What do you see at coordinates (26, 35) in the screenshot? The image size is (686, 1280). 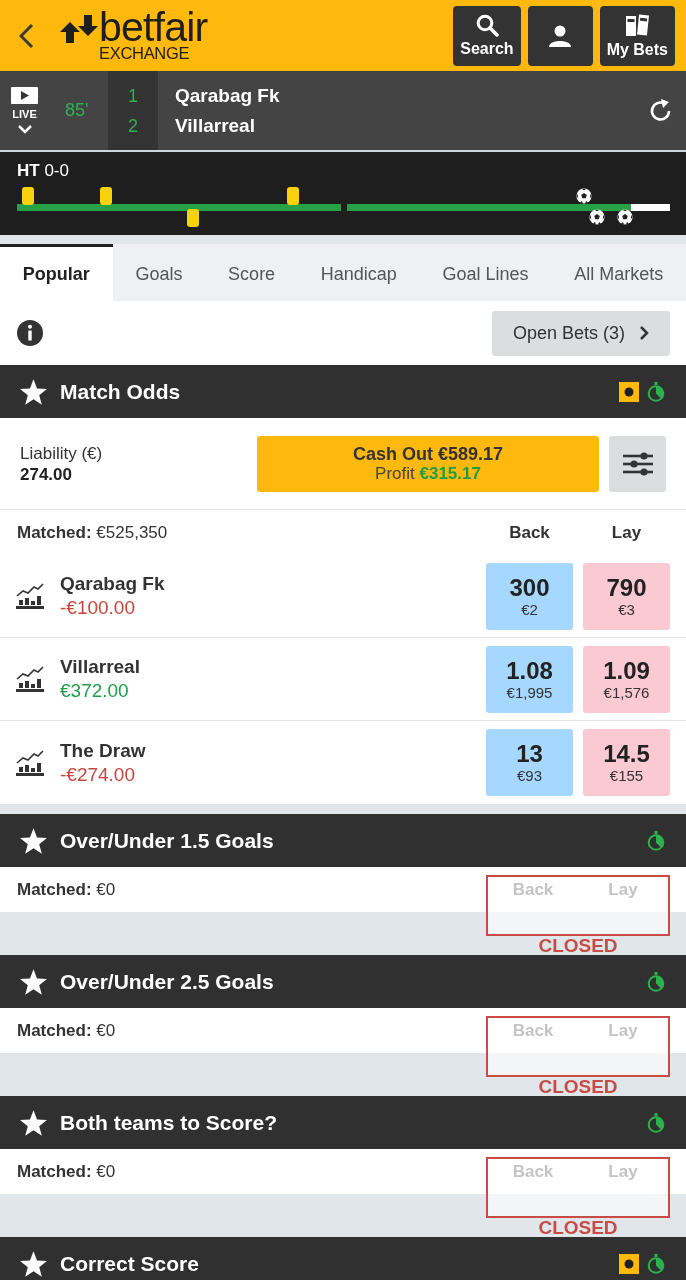 I see `back-icon` at bounding box center [26, 35].